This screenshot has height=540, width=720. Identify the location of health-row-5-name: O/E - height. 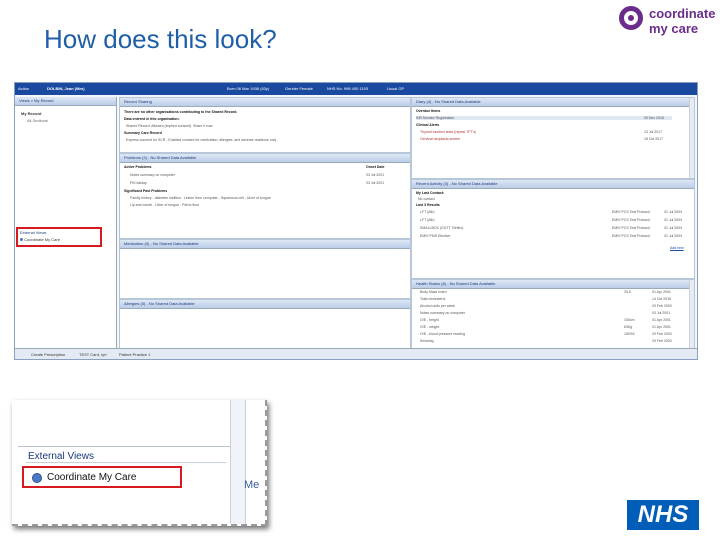
(429, 320).